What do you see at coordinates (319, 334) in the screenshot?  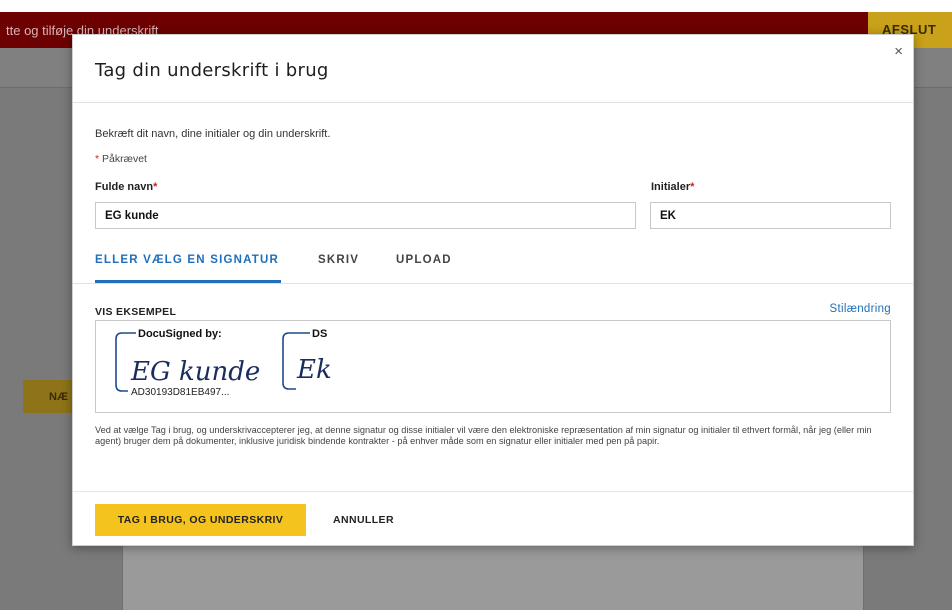 I see `initials-header: DS` at bounding box center [319, 334].